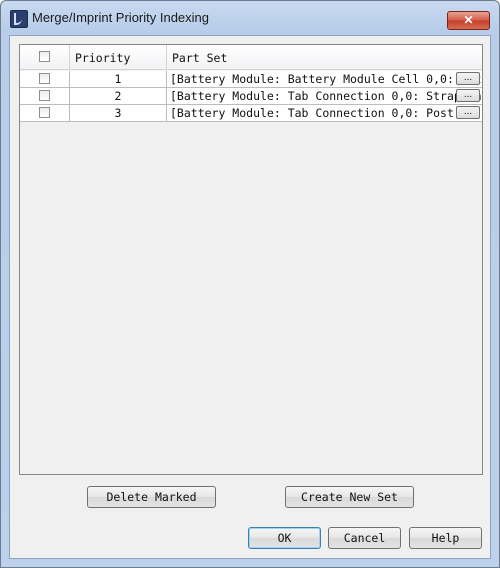  What do you see at coordinates (118, 113) in the screenshot?
I see `row-priority: 3` at bounding box center [118, 113].